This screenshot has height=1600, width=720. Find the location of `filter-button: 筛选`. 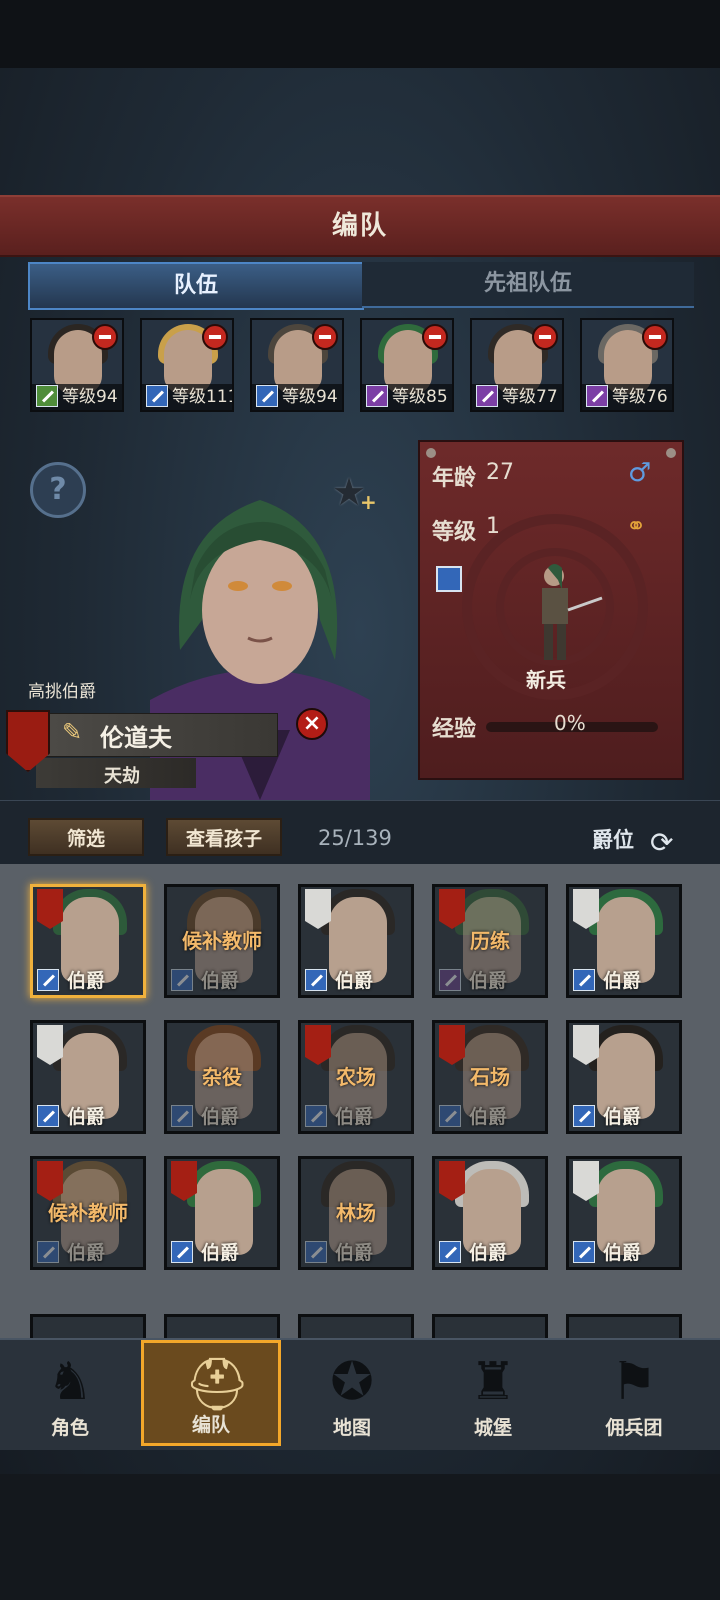

filter-button: 筛选 is located at coordinates (86, 837).